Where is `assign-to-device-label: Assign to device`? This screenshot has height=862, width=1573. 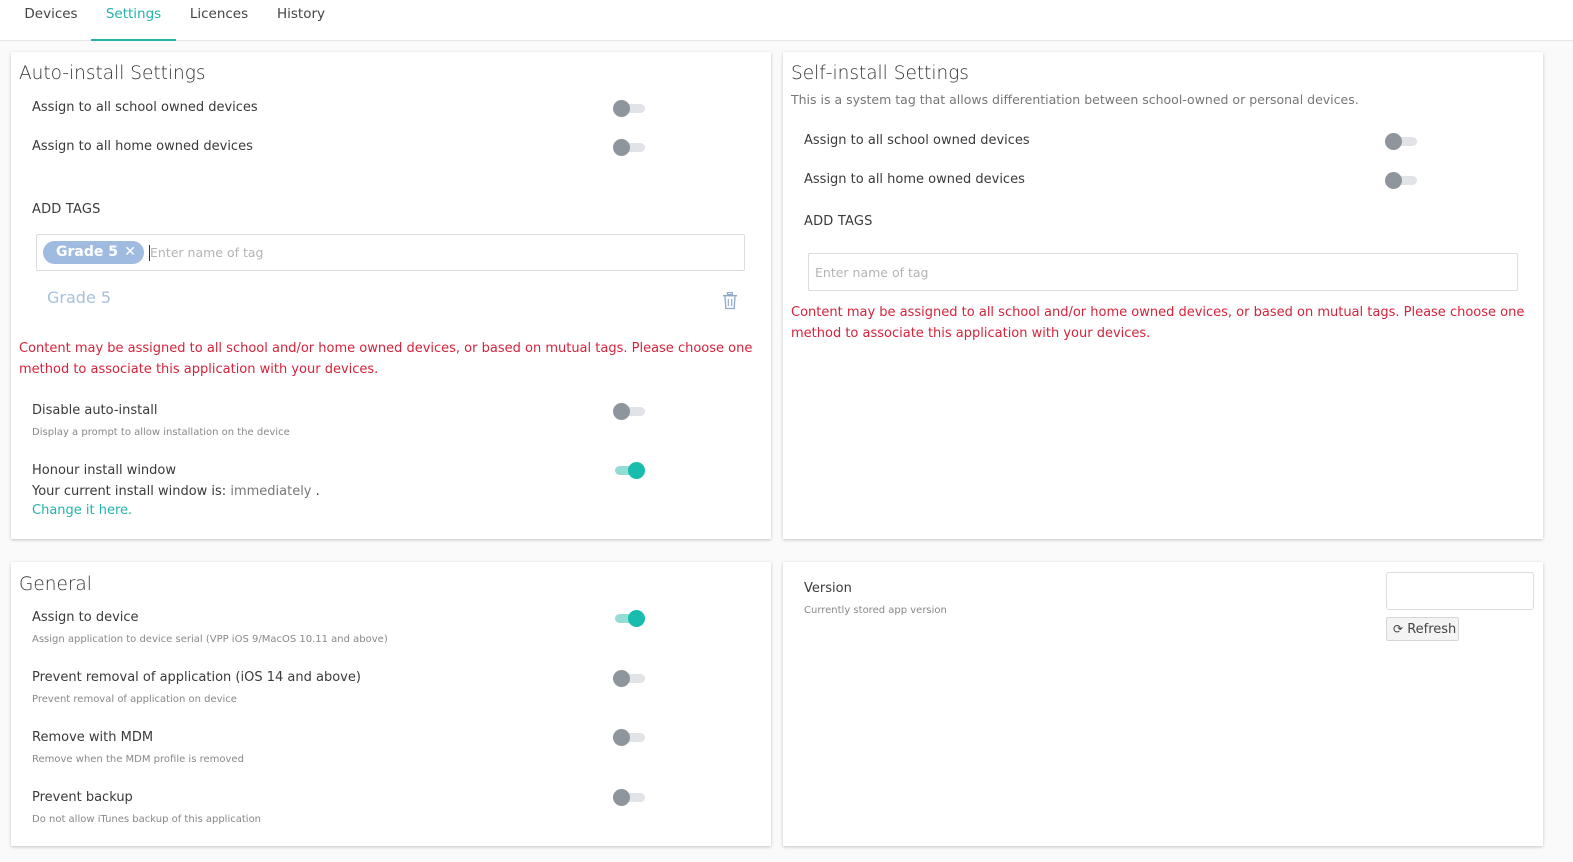 assign-to-device-label: Assign to device is located at coordinates (85, 617).